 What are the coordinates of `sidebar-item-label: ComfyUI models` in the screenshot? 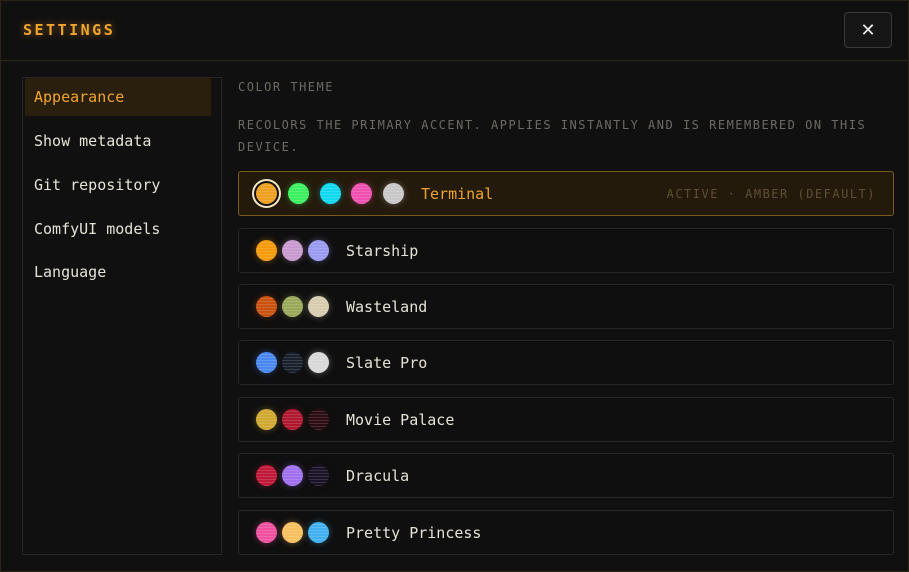 It's located at (97, 229).